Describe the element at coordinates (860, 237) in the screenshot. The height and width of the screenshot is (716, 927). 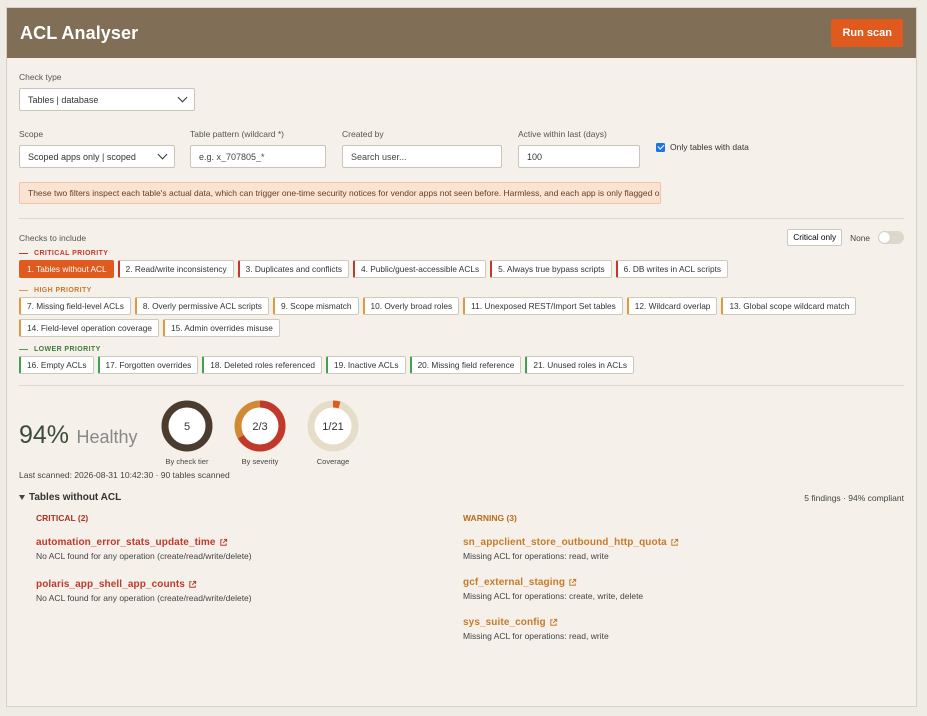
I see `none-label: None` at that location.